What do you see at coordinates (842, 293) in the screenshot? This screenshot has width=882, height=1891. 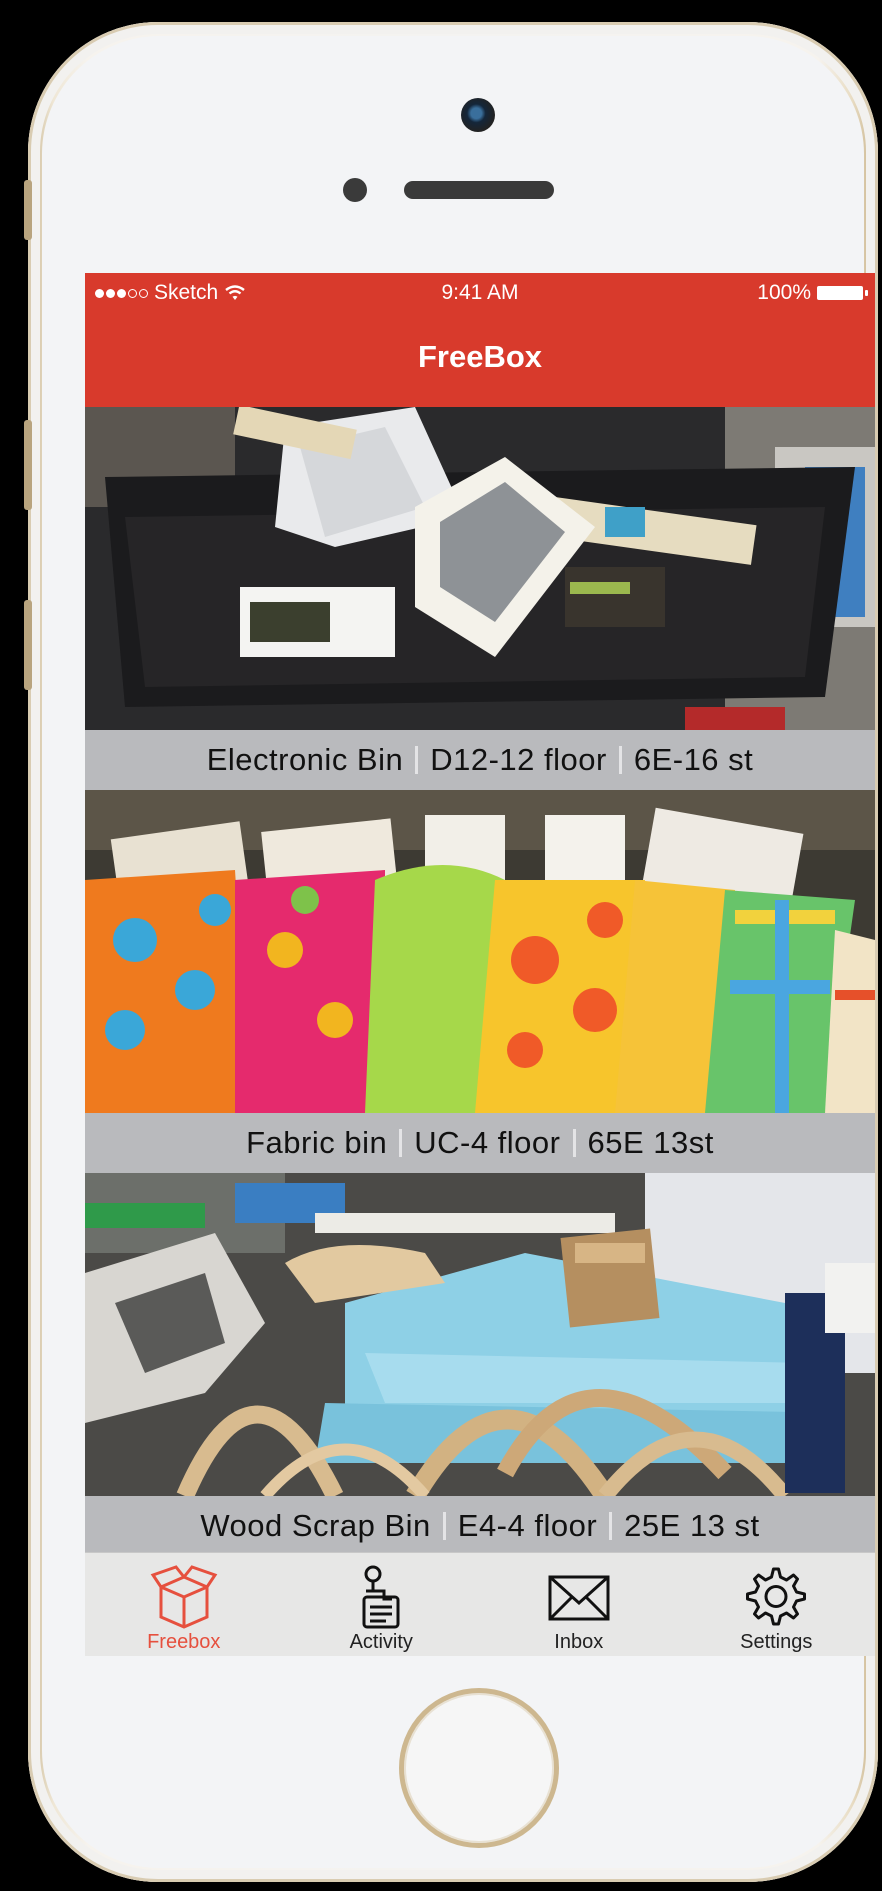 I see `battery-icon` at bounding box center [842, 293].